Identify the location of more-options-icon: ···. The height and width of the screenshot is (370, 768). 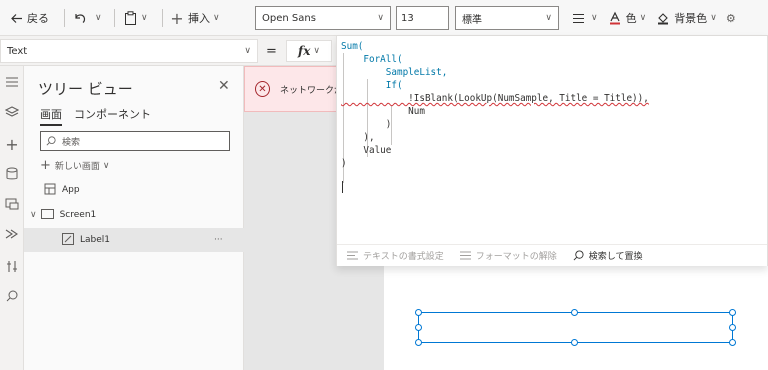
(218, 240).